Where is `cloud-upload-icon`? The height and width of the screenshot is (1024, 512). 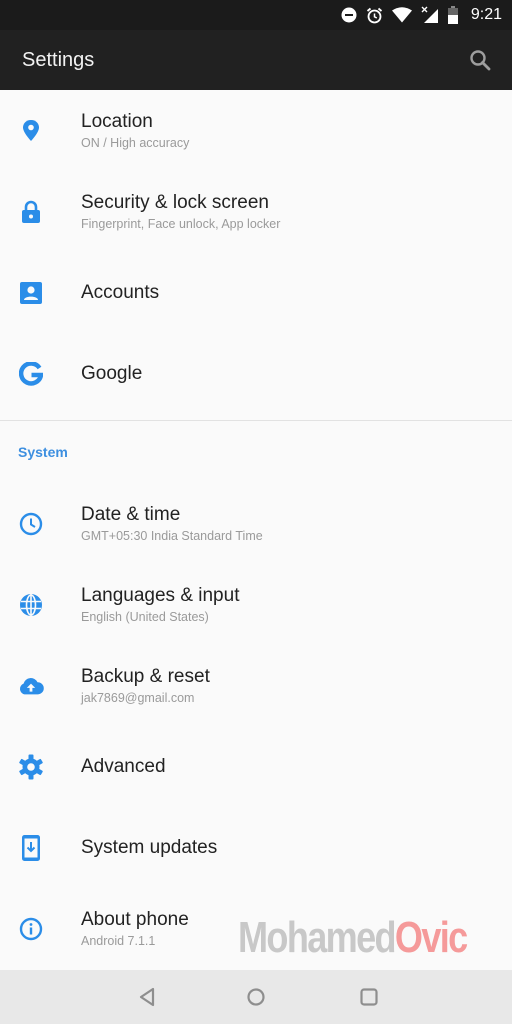
cloud-upload-icon is located at coordinates (31, 686).